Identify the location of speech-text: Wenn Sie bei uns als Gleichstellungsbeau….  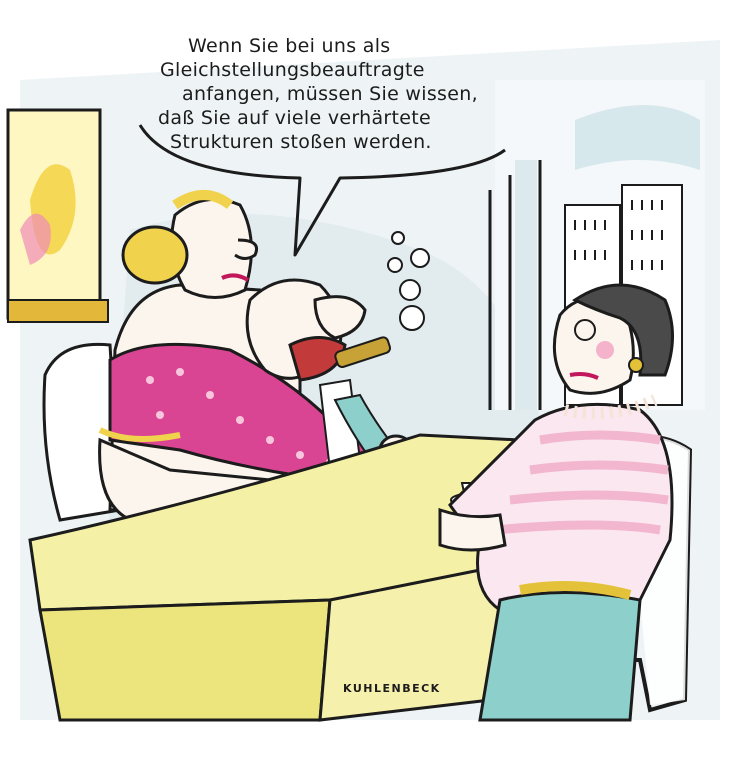
(350, 94).